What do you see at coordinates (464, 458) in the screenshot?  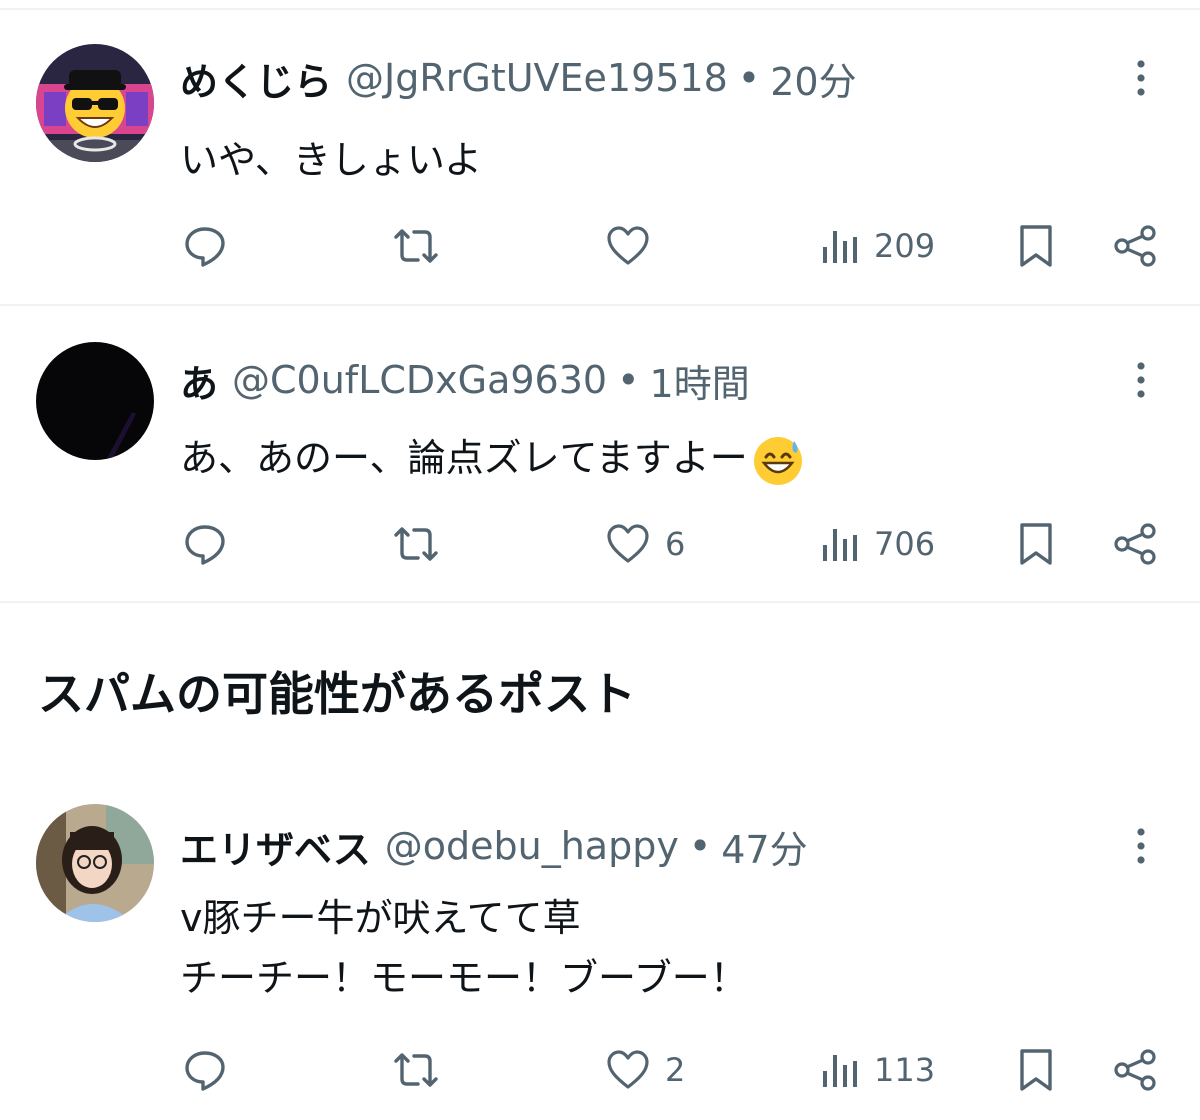 I see `post-text-line: あ、あのー、論点ズレてますよー` at bounding box center [464, 458].